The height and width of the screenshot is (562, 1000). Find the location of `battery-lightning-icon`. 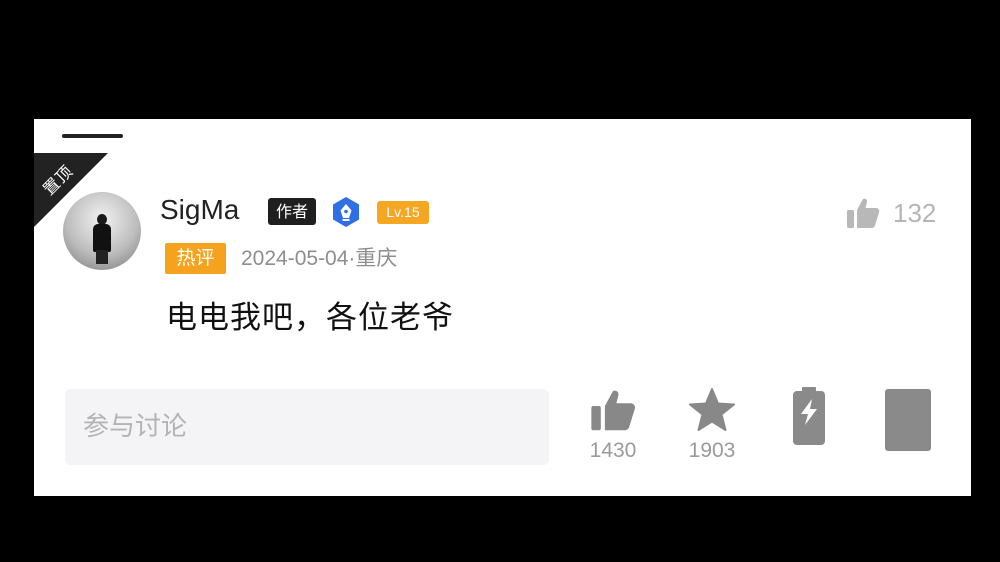

battery-lightning-icon is located at coordinates (809, 416).